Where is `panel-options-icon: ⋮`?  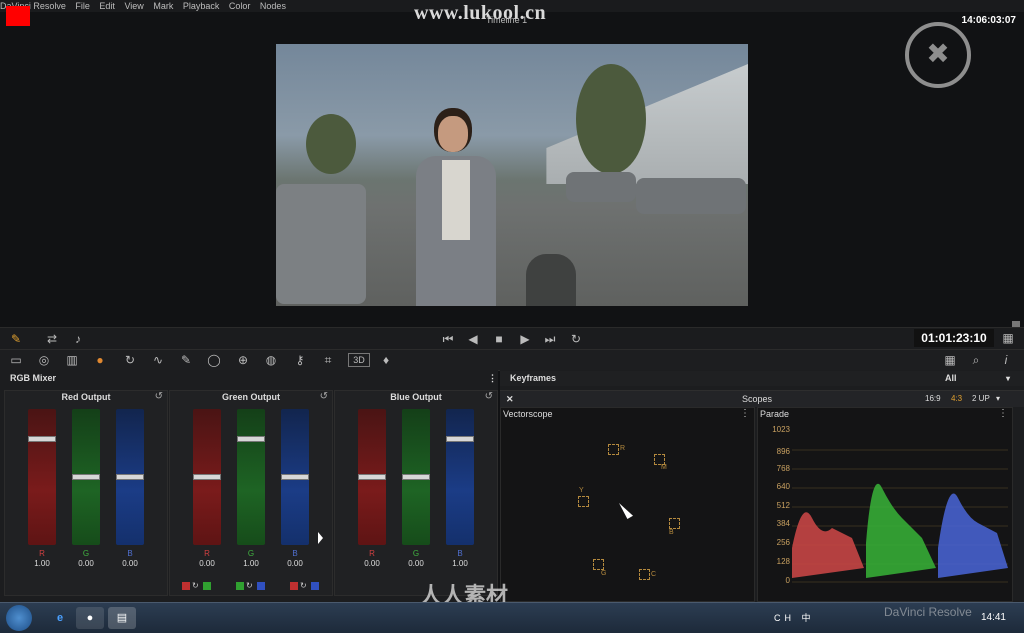 panel-options-icon: ⋮ is located at coordinates (492, 378).